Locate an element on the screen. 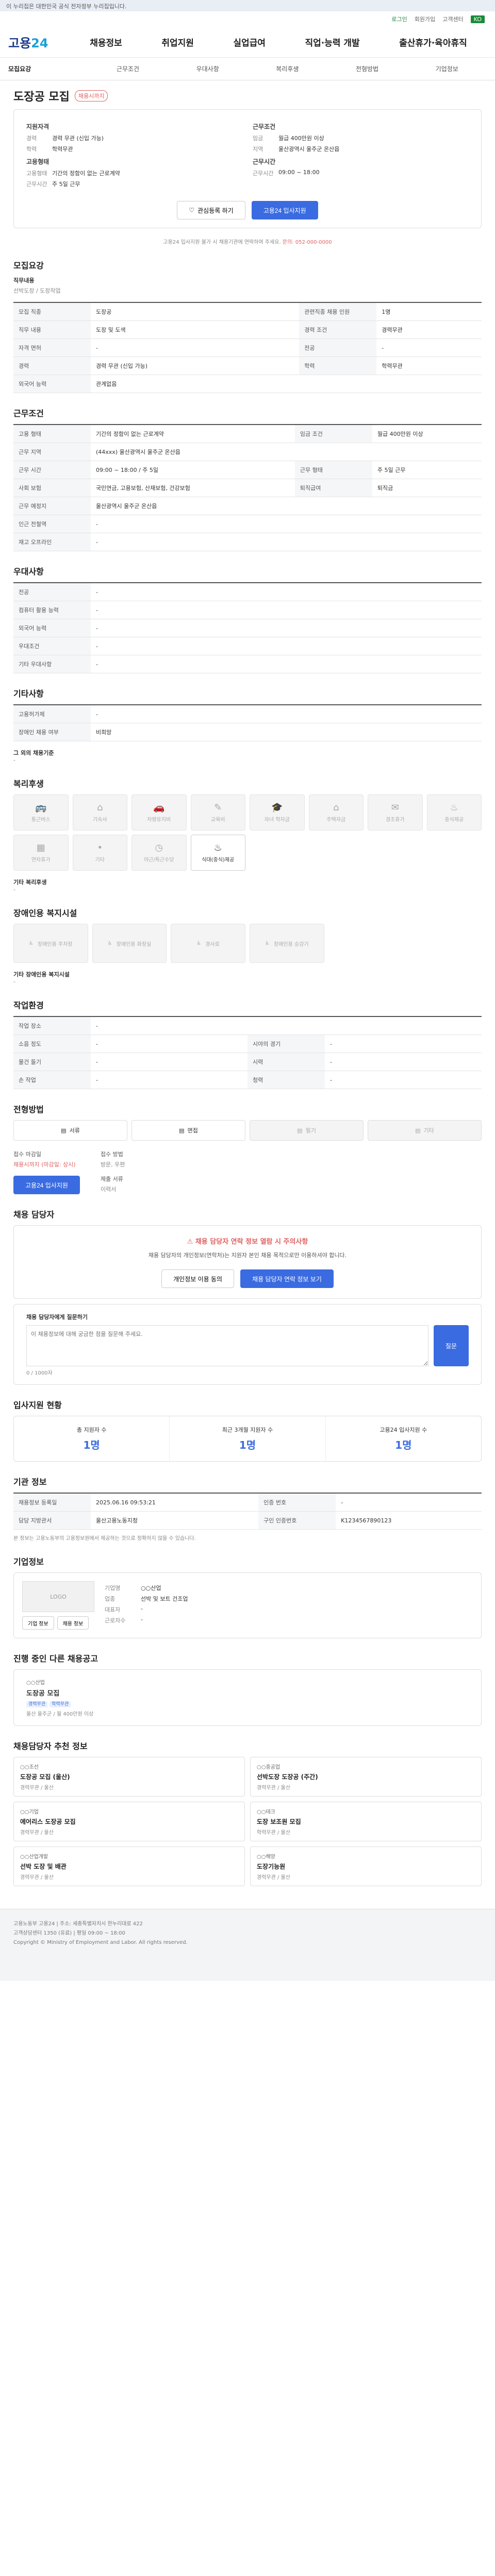 Image resolution: width=495 pixels, height=2576 pixels. other-table: 고용허가제 - 장애인 채용 여부 비희망 is located at coordinates (247, 722).